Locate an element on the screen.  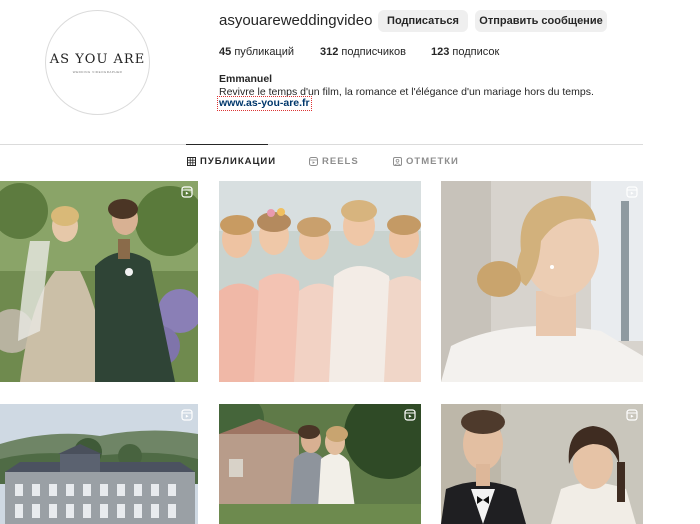
website-link: www.as-you-are.fr is located at coordinates (264, 103).